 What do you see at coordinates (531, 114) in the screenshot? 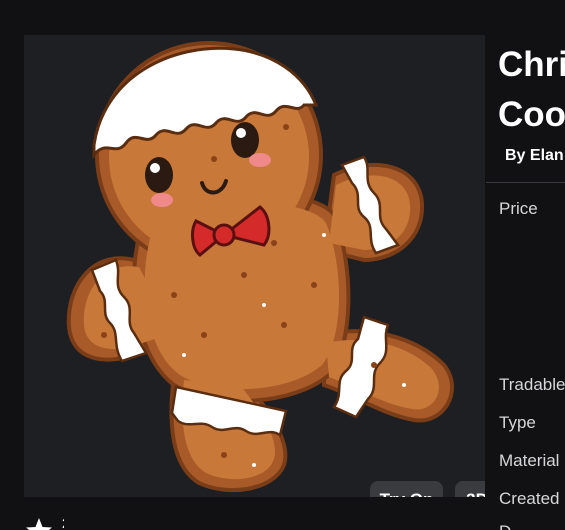
I see `item-title-line-2: Coo` at bounding box center [531, 114].